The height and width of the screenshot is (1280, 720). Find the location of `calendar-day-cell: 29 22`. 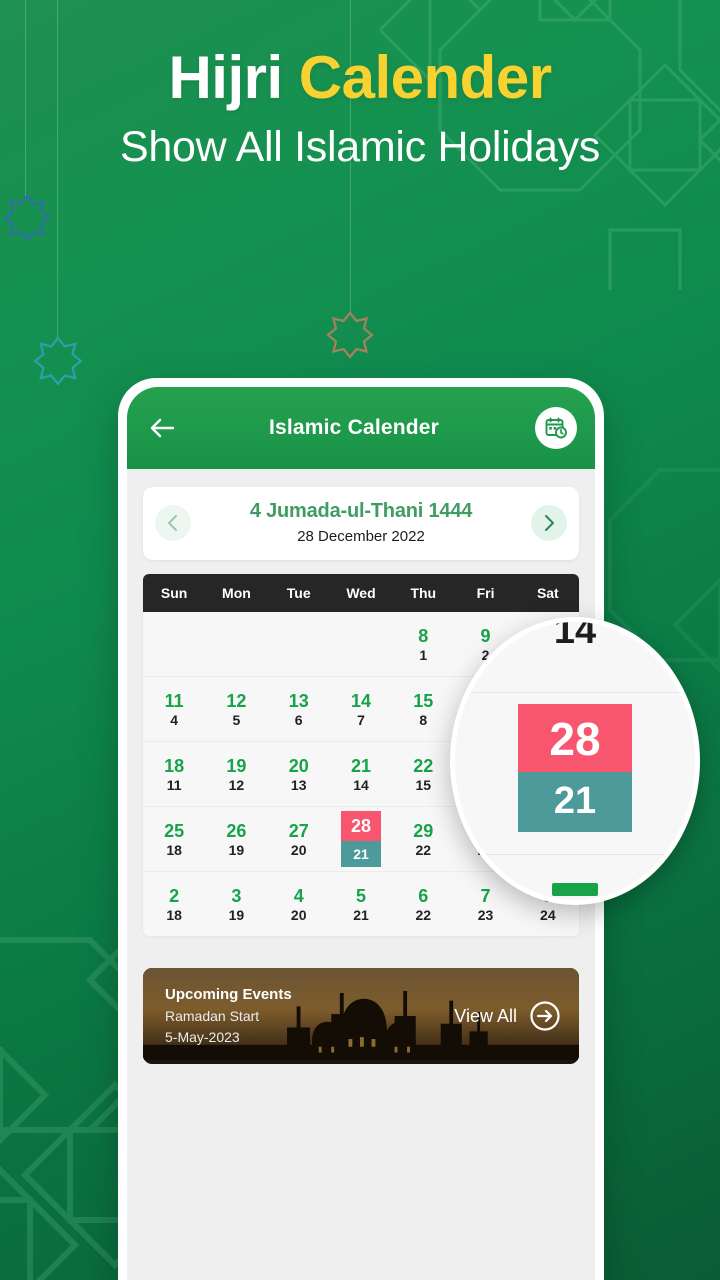

calendar-day-cell: 29 22 is located at coordinates (423, 839).